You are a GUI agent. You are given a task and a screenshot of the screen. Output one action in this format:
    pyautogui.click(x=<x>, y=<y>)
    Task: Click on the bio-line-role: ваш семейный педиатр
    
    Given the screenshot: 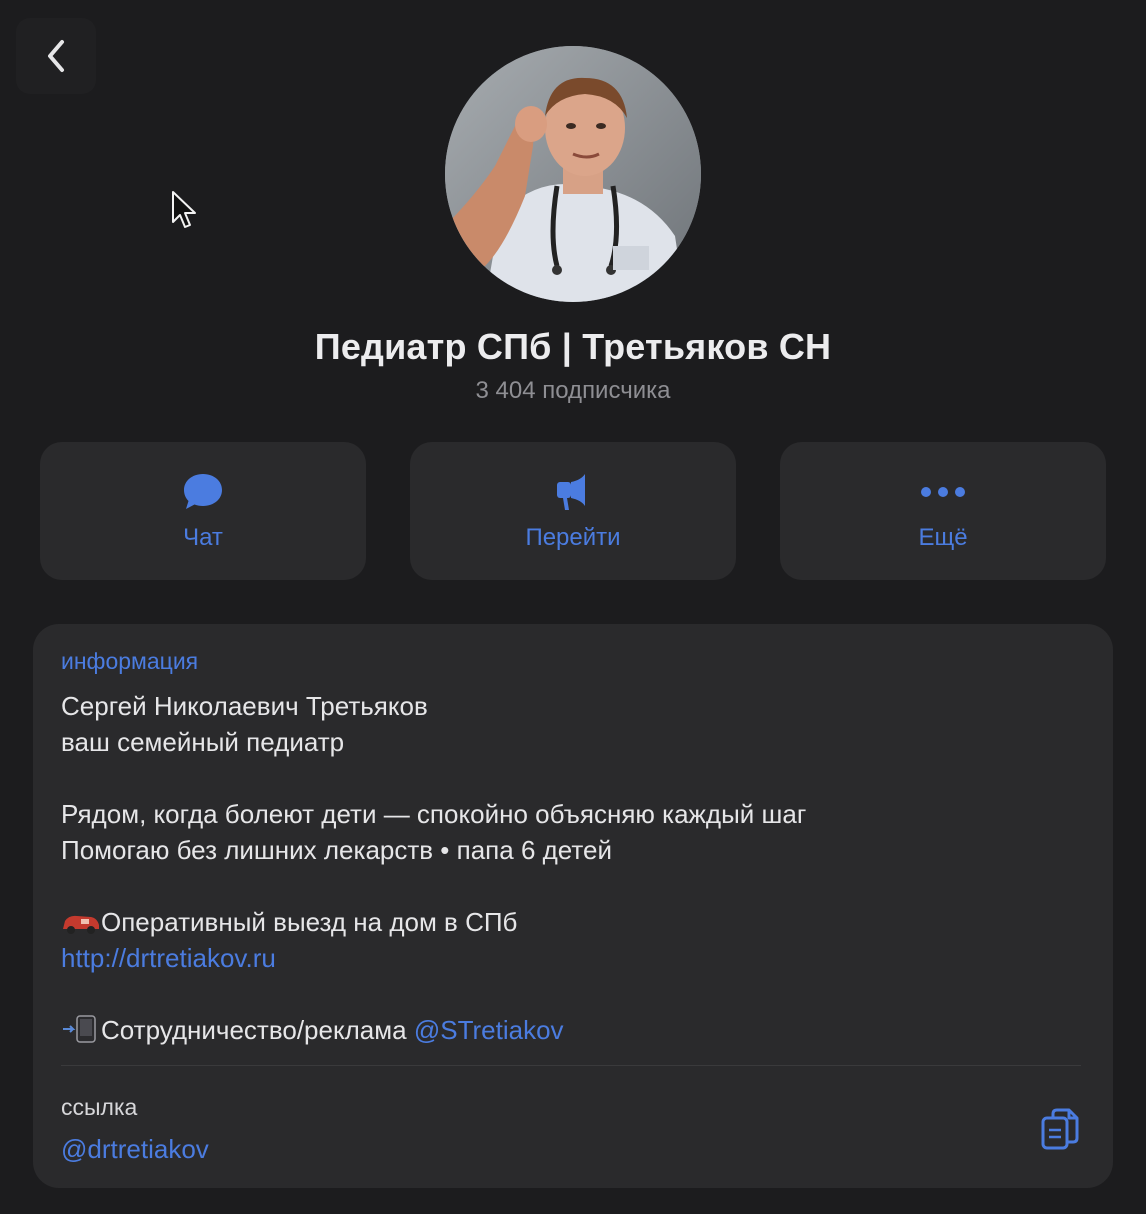 What is the action you would take?
    pyautogui.click(x=203, y=742)
    